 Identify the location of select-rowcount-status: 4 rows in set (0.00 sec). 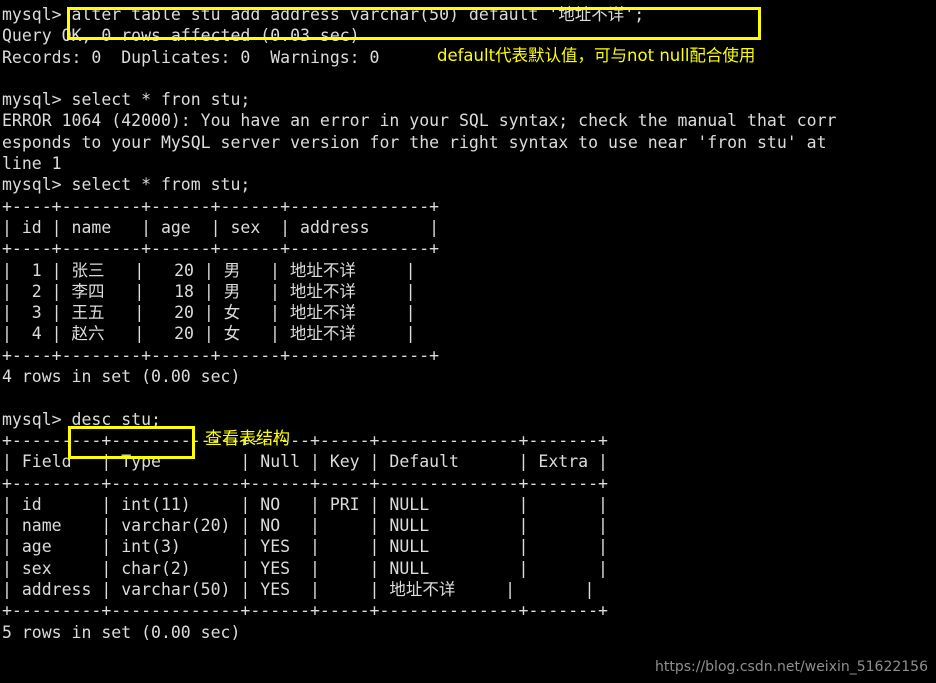
(121, 377).